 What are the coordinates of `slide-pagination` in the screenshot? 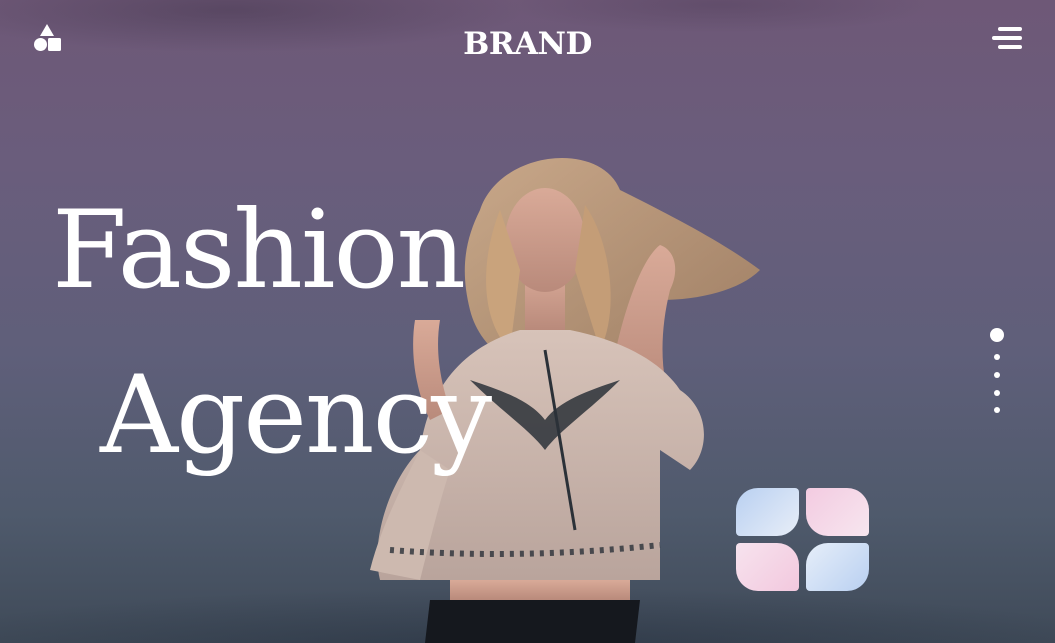 It's located at (997, 372).